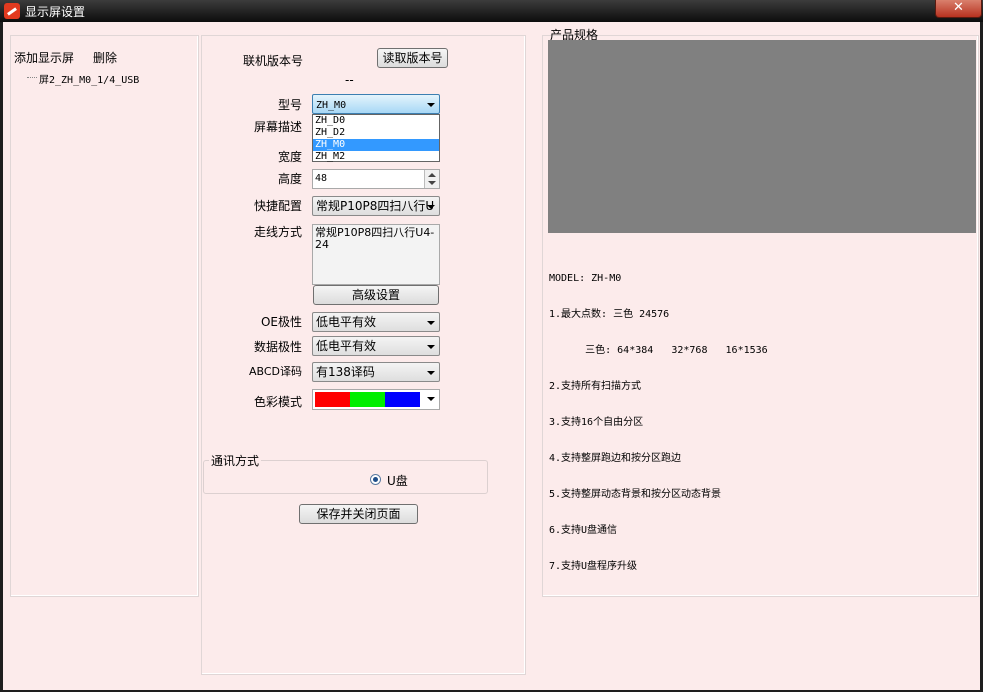  What do you see at coordinates (376, 157) in the screenshot?
I see `model-option: ZH_M2` at bounding box center [376, 157].